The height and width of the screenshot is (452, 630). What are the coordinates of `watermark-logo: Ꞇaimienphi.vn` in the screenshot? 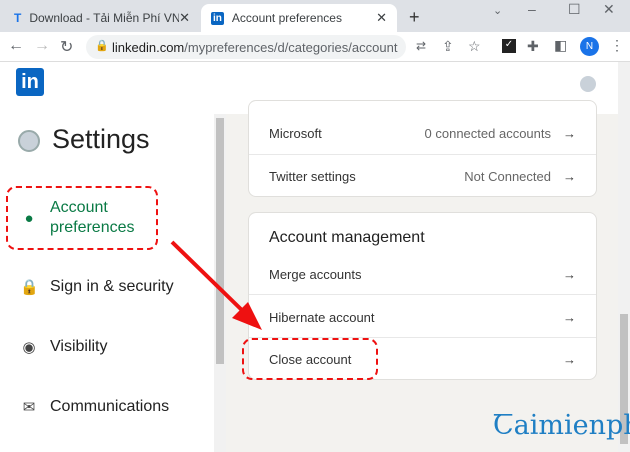 It's located at (561, 425).